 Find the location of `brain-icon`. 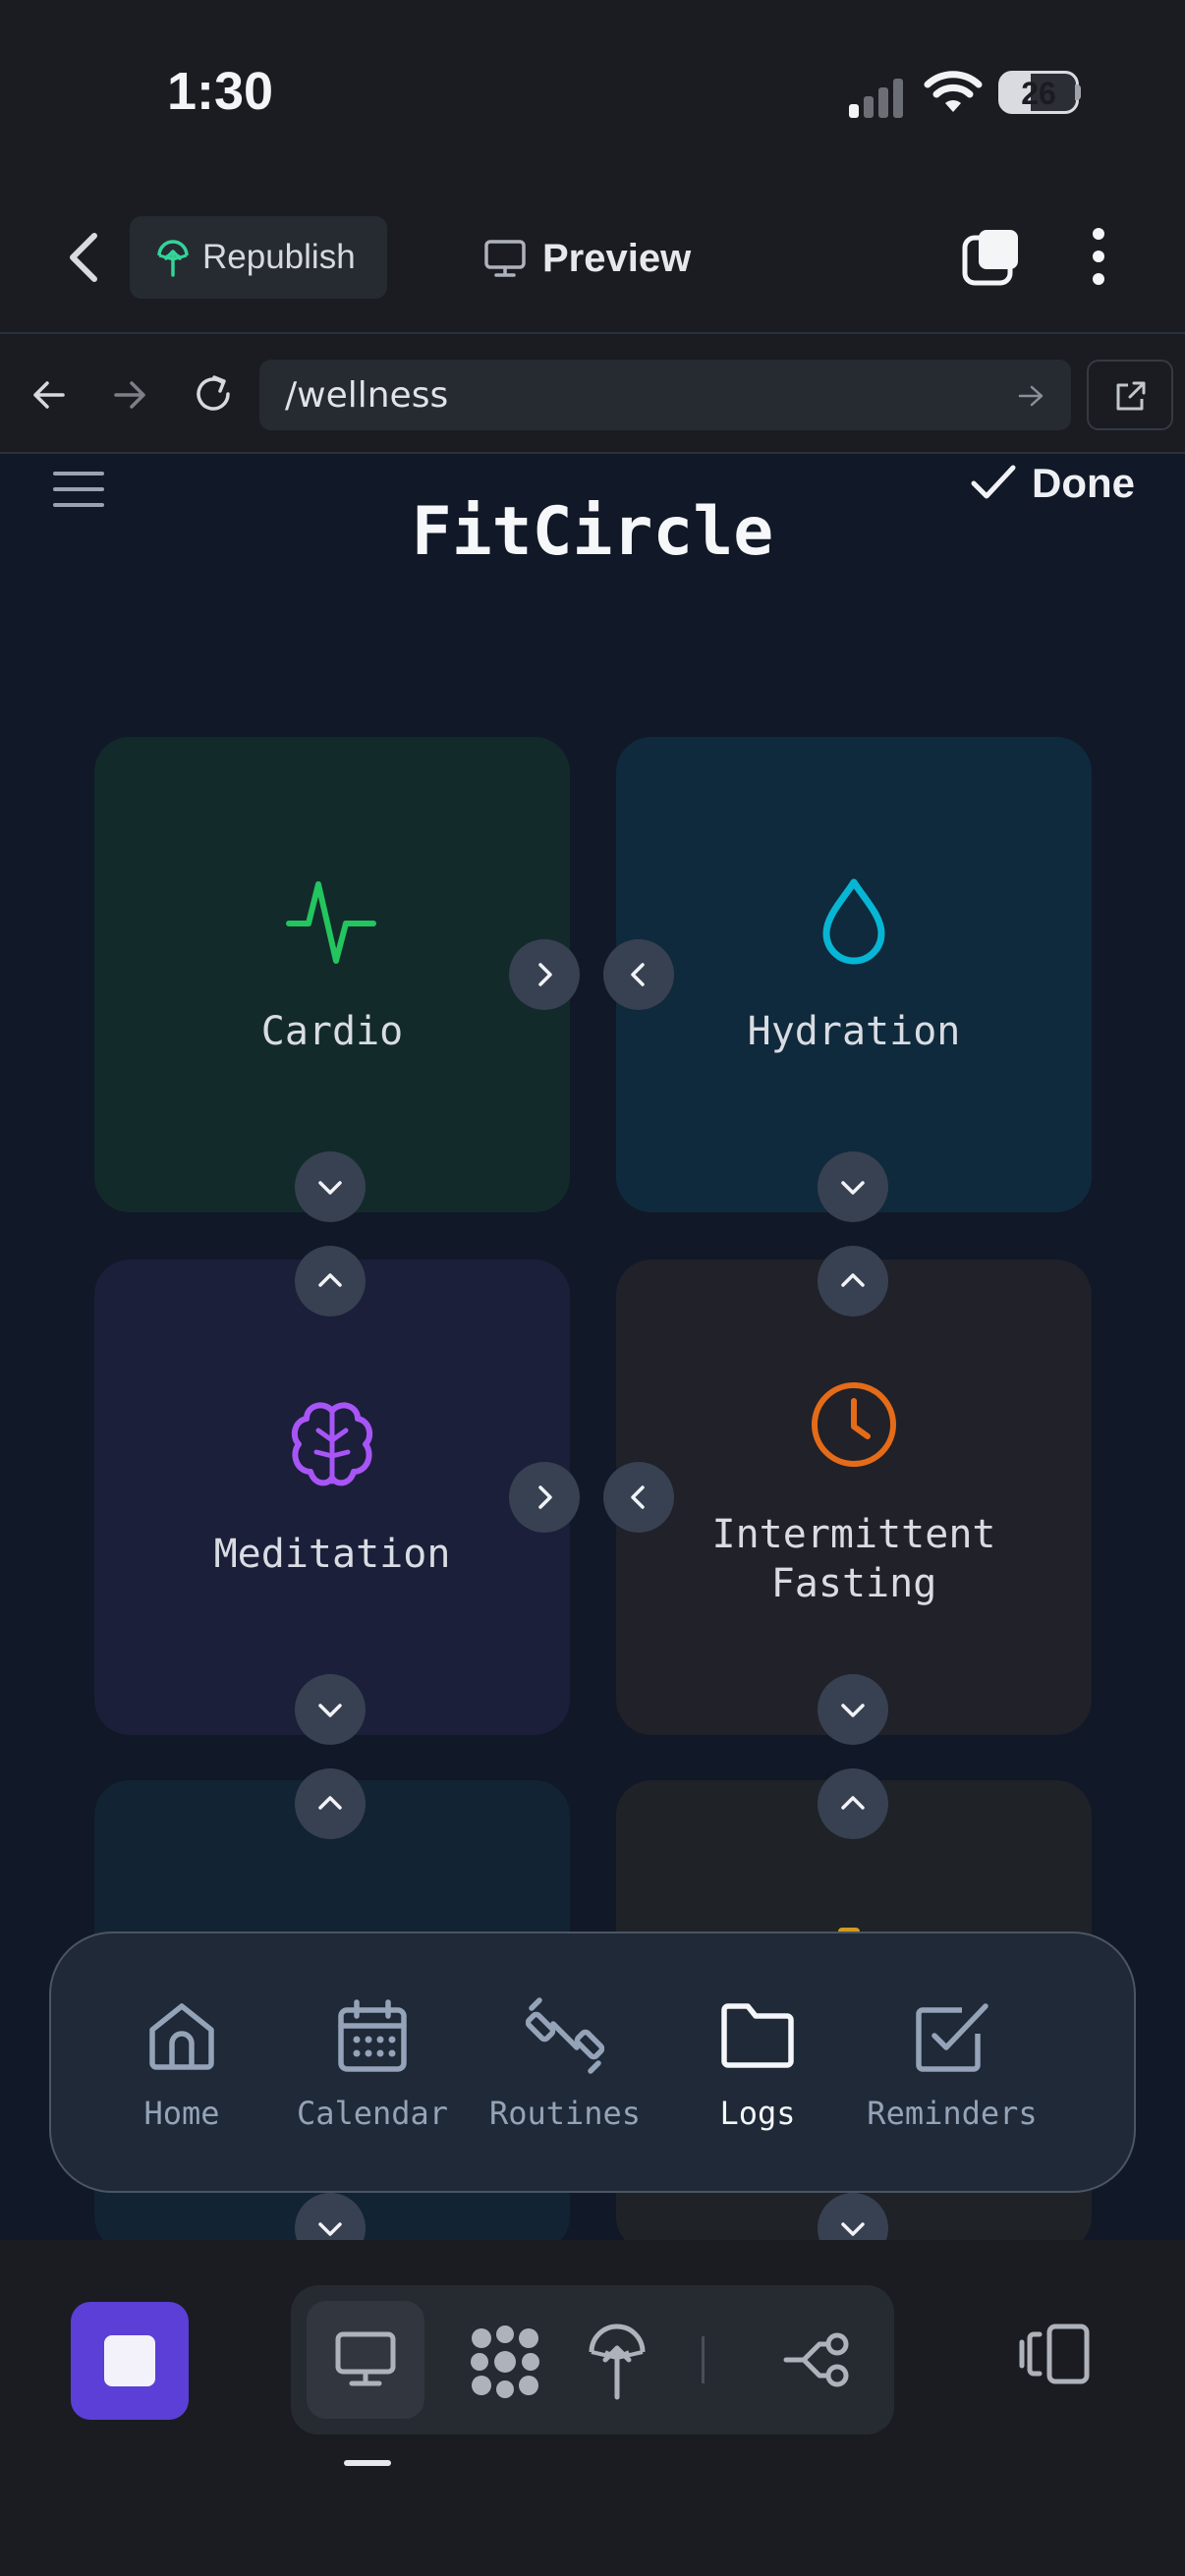

brain-icon is located at coordinates (332, 1444).